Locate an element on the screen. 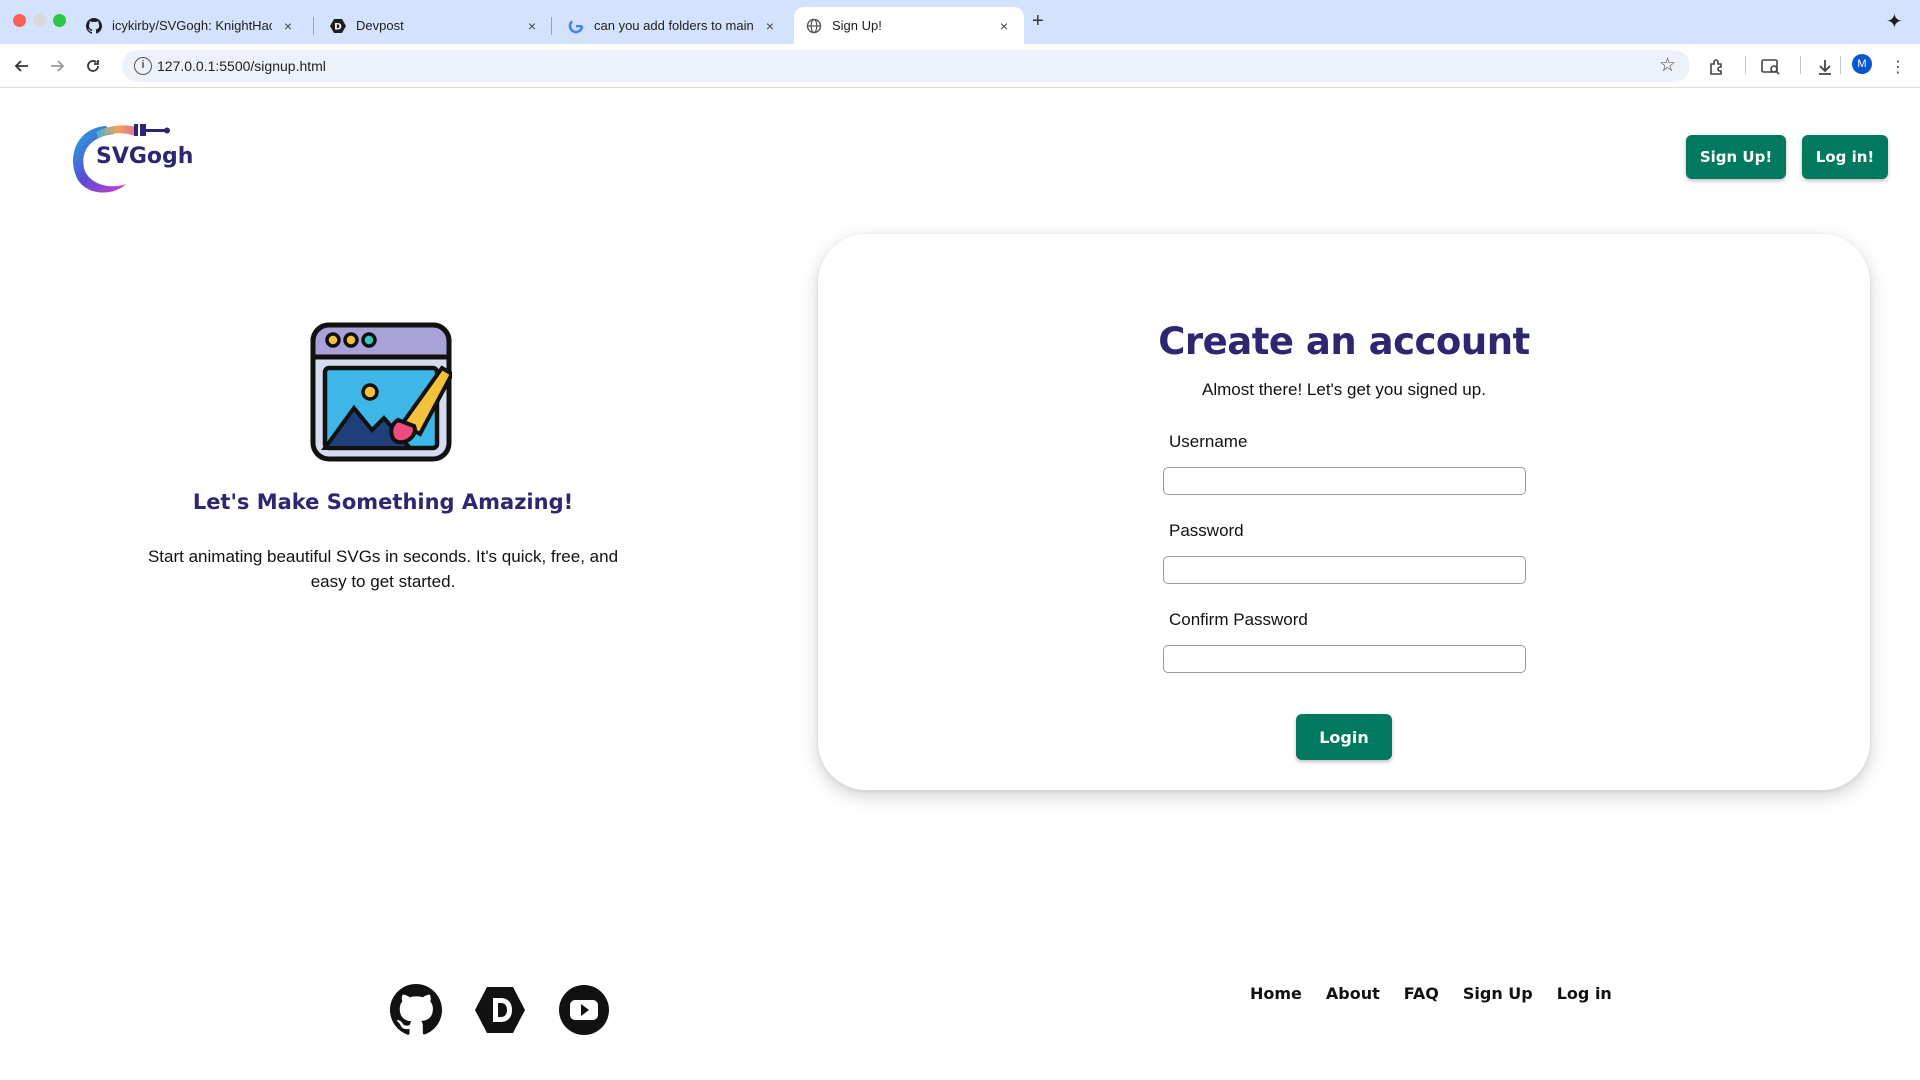 Image resolution: width=1920 pixels, height=1080 pixels. forward-button is located at coordinates (57, 66).